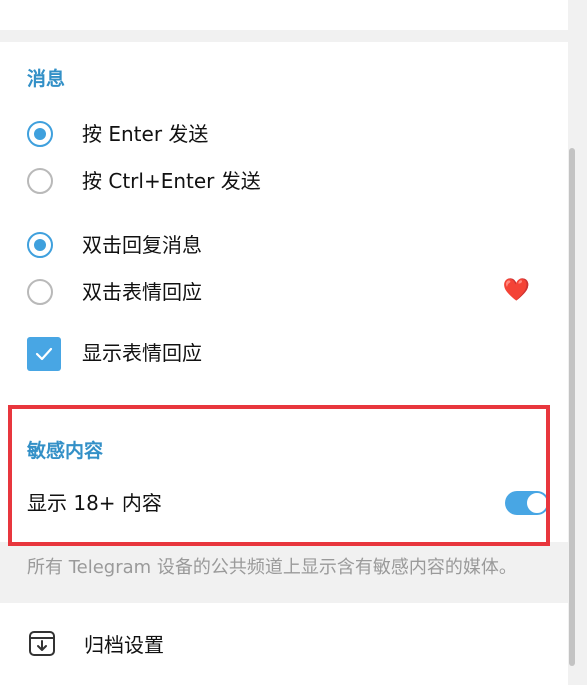 This screenshot has width=587, height=685. Describe the element at coordinates (284, 15) in the screenshot. I see `previous-section-card` at that location.